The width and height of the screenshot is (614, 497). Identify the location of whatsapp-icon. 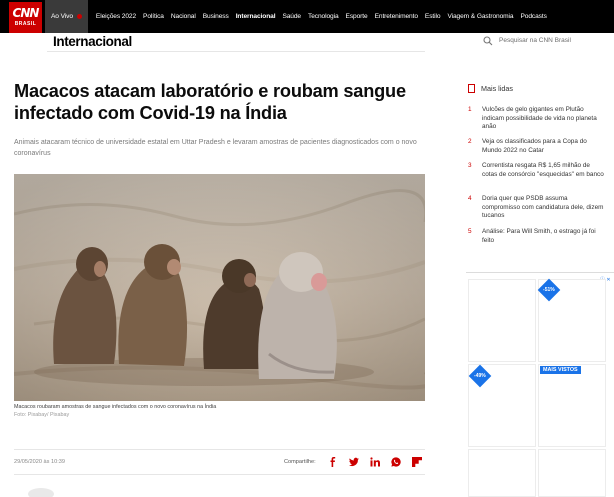
(396, 462).